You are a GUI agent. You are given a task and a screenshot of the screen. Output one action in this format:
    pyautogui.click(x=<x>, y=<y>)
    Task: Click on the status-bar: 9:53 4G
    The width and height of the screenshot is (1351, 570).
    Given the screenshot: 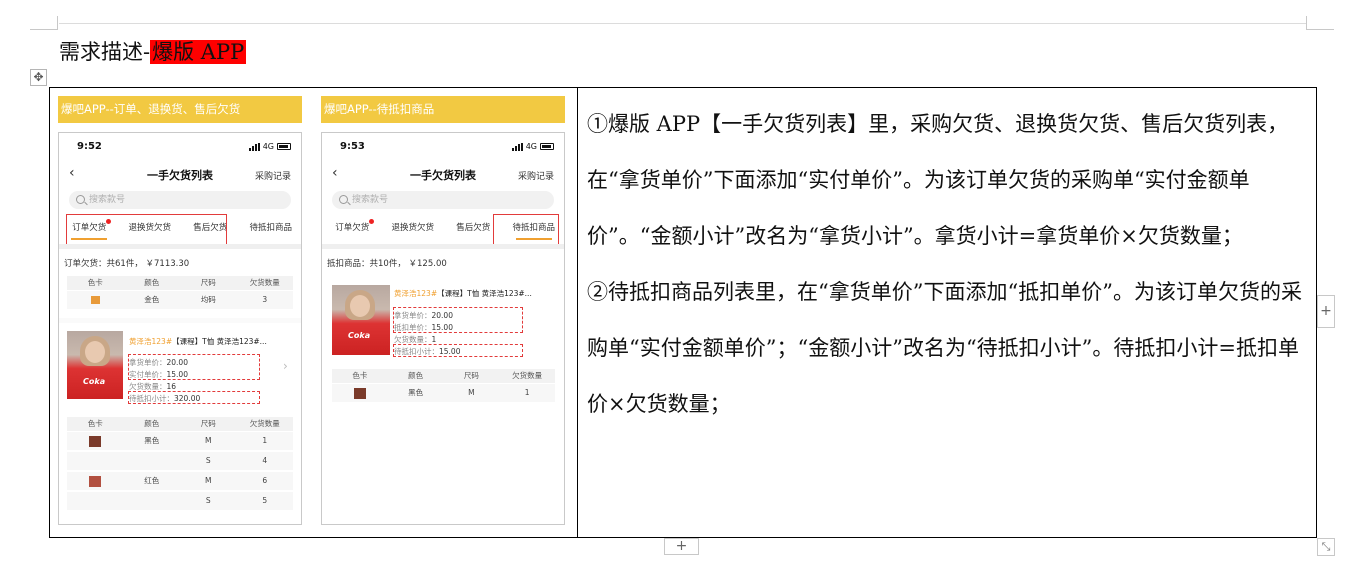 What is the action you would take?
    pyautogui.click(x=443, y=146)
    